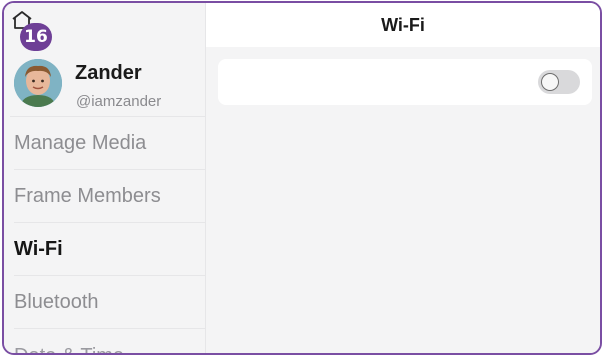 The image size is (603, 356). Describe the element at coordinates (405, 82) in the screenshot. I see `wifi-settings-card` at that location.